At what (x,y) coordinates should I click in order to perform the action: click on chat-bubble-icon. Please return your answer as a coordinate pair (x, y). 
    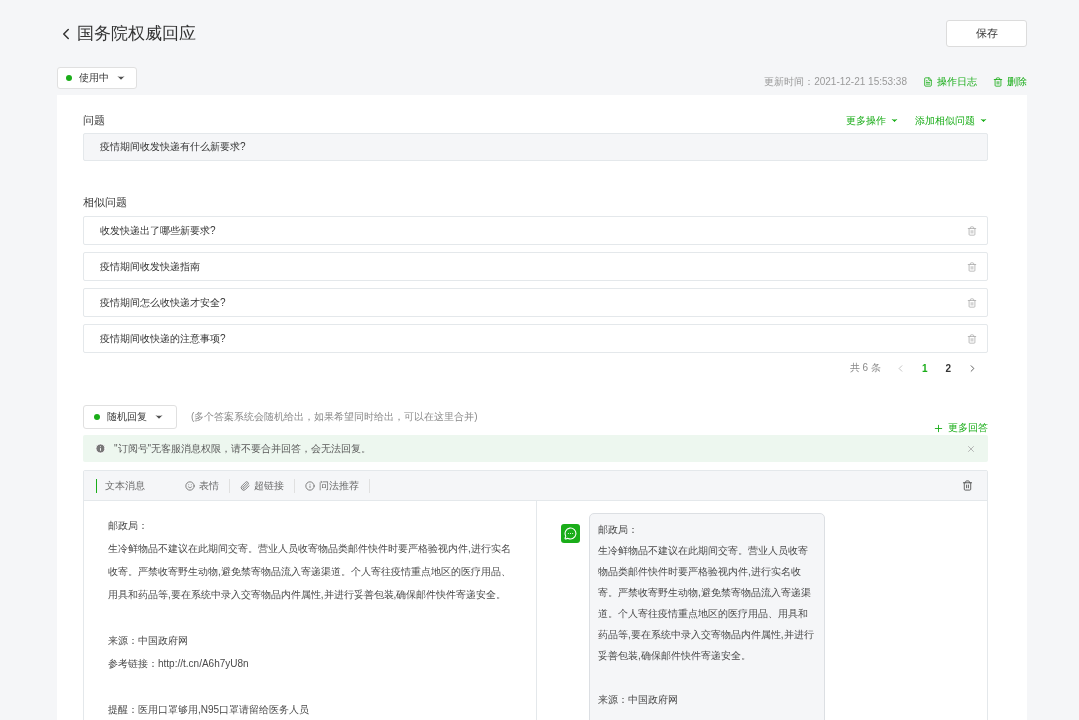
    Looking at the image, I should click on (570, 533).